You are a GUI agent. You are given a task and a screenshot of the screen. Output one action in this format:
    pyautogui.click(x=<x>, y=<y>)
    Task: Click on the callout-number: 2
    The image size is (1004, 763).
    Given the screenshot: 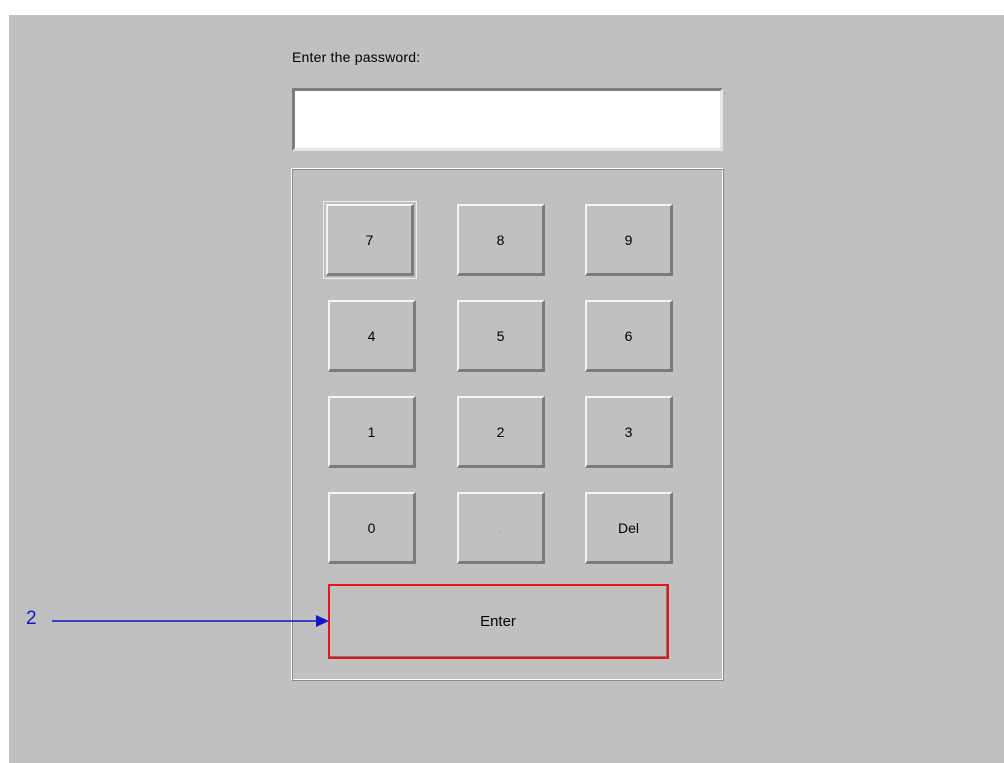 What is the action you would take?
    pyautogui.click(x=31, y=618)
    